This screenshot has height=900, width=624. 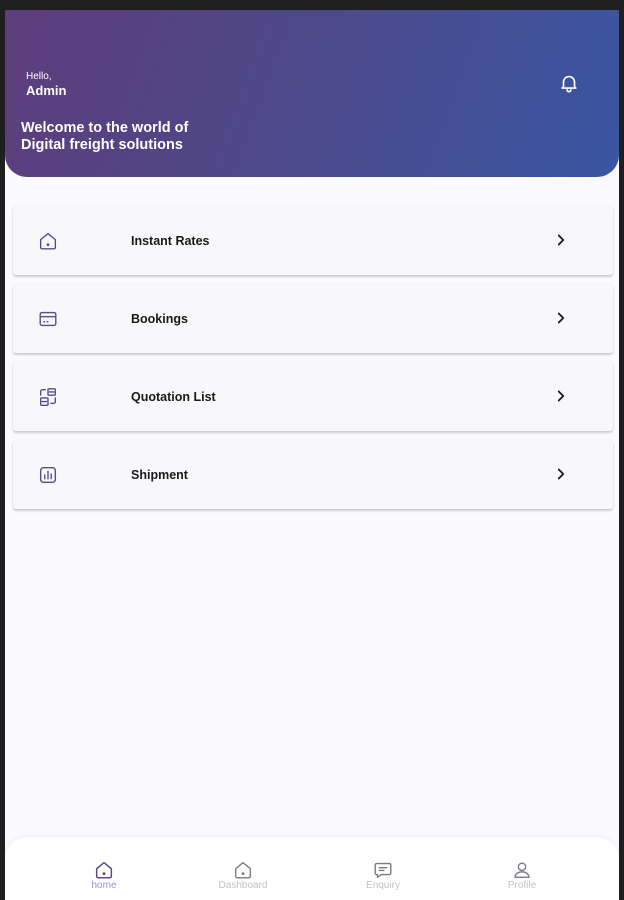 I want to click on chart-icon, so click(x=48, y=475).